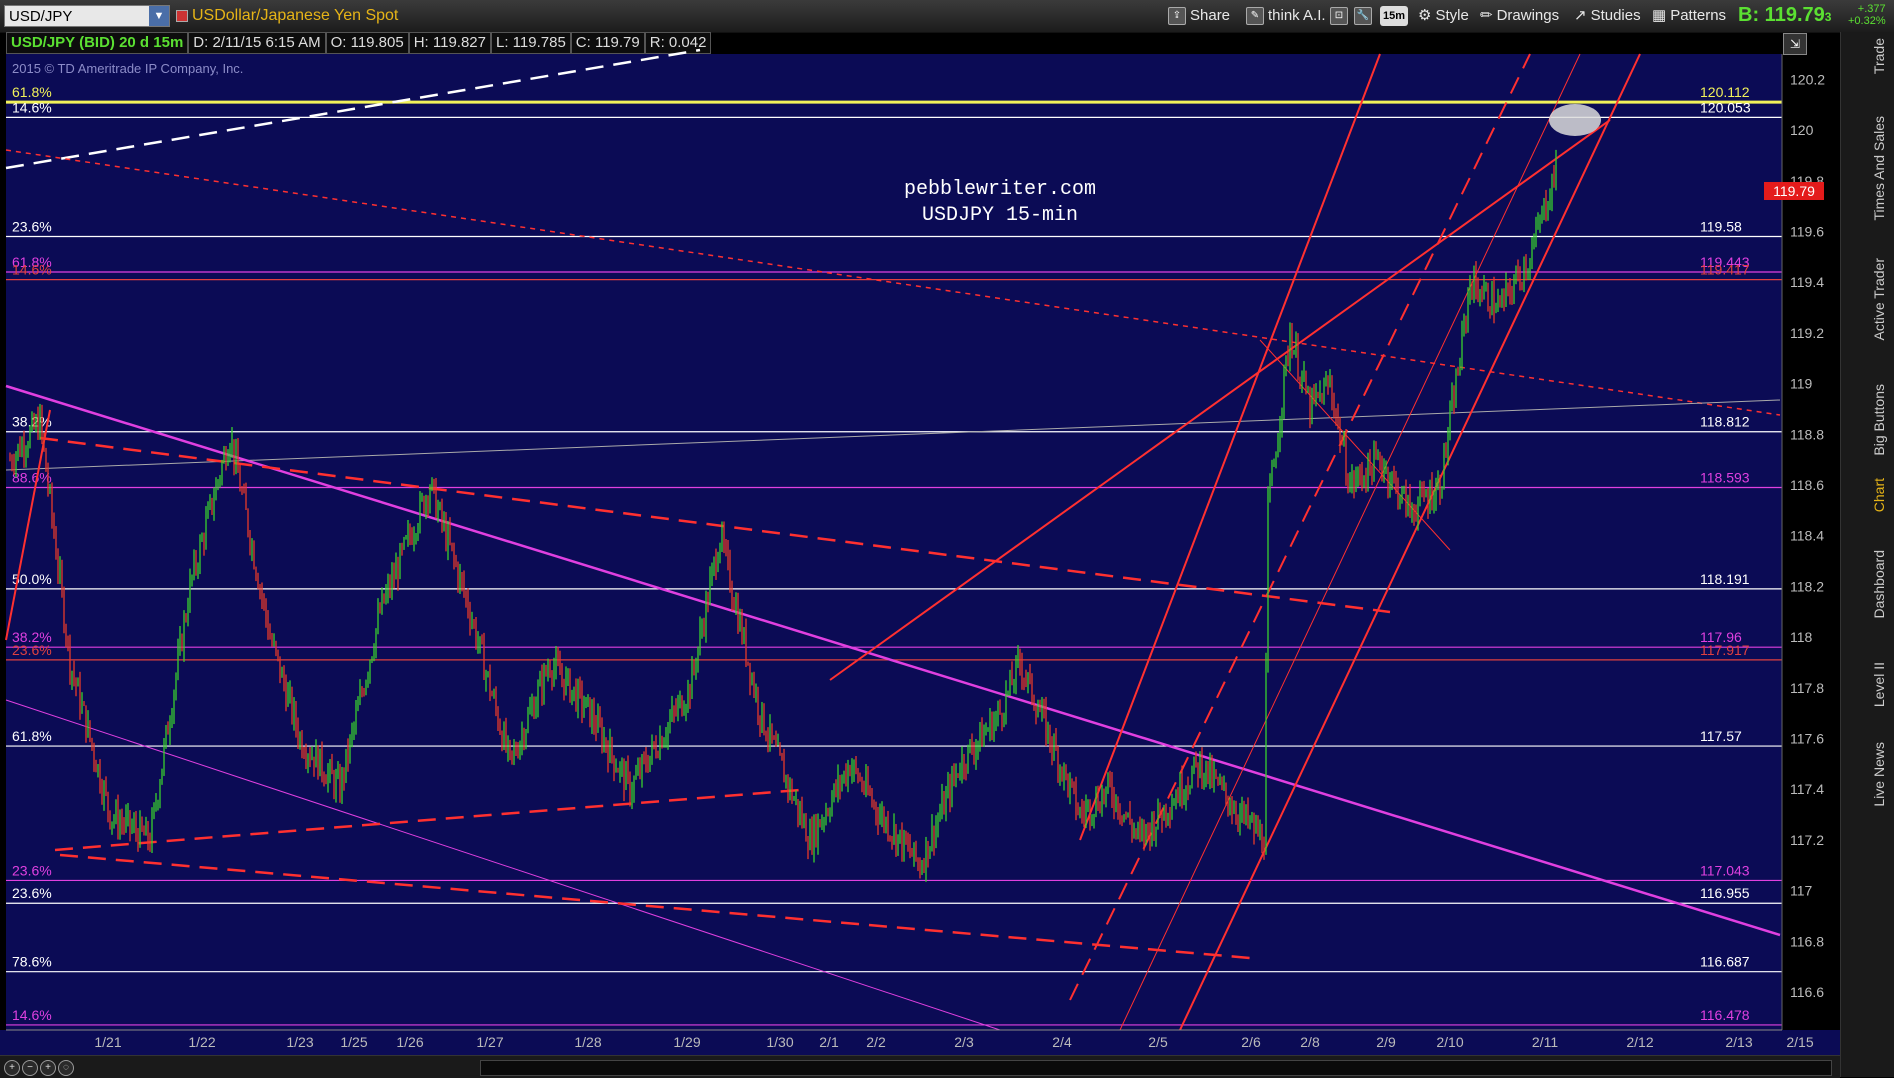  Describe the element at coordinates (1725, 962) in the screenshot. I see `fib-price-label: 116.687` at that location.